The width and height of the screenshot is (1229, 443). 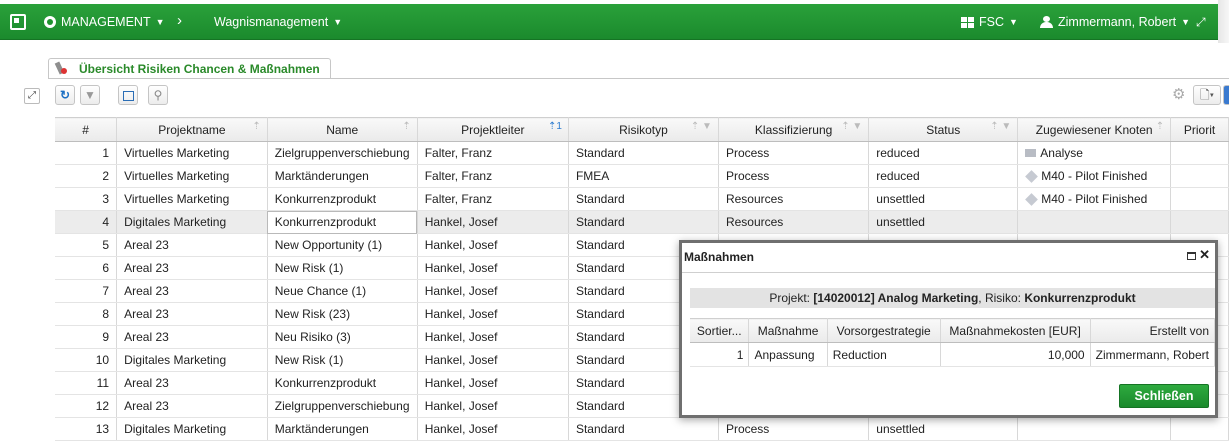 What do you see at coordinates (342, 245) in the screenshot?
I see `cell-name: New Opportunity (1)` at bounding box center [342, 245].